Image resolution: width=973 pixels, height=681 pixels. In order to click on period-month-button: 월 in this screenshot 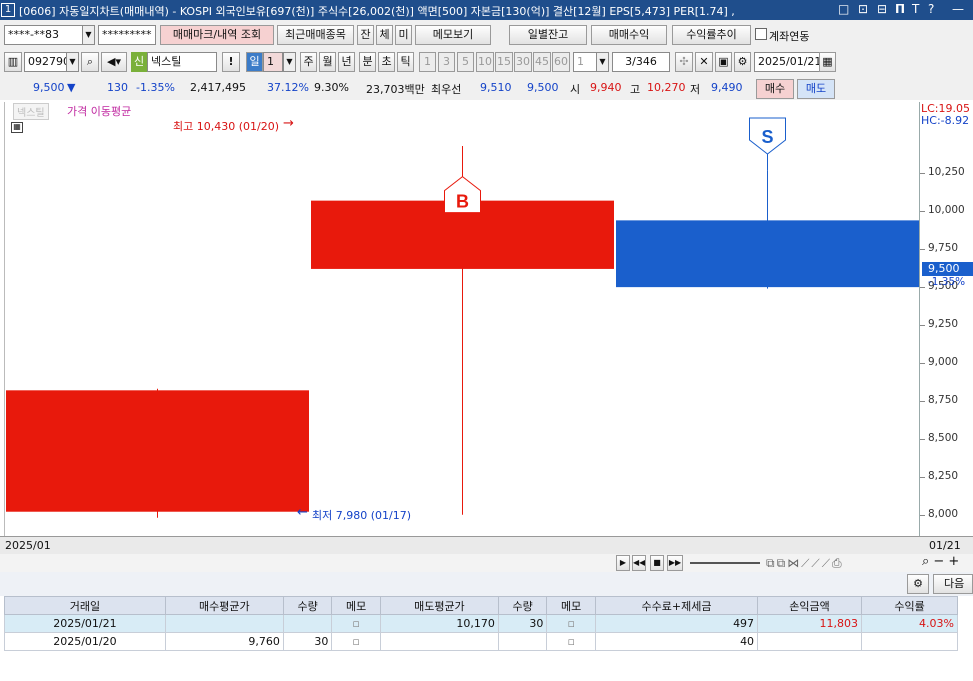, I will do `click(327, 62)`.